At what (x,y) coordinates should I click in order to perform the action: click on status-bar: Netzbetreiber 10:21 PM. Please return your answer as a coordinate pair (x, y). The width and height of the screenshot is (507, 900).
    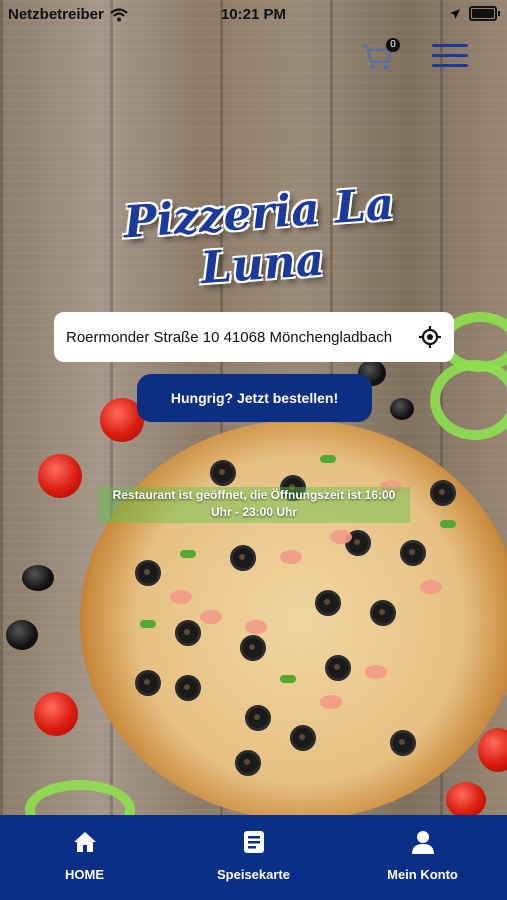
    Looking at the image, I should click on (253, 14).